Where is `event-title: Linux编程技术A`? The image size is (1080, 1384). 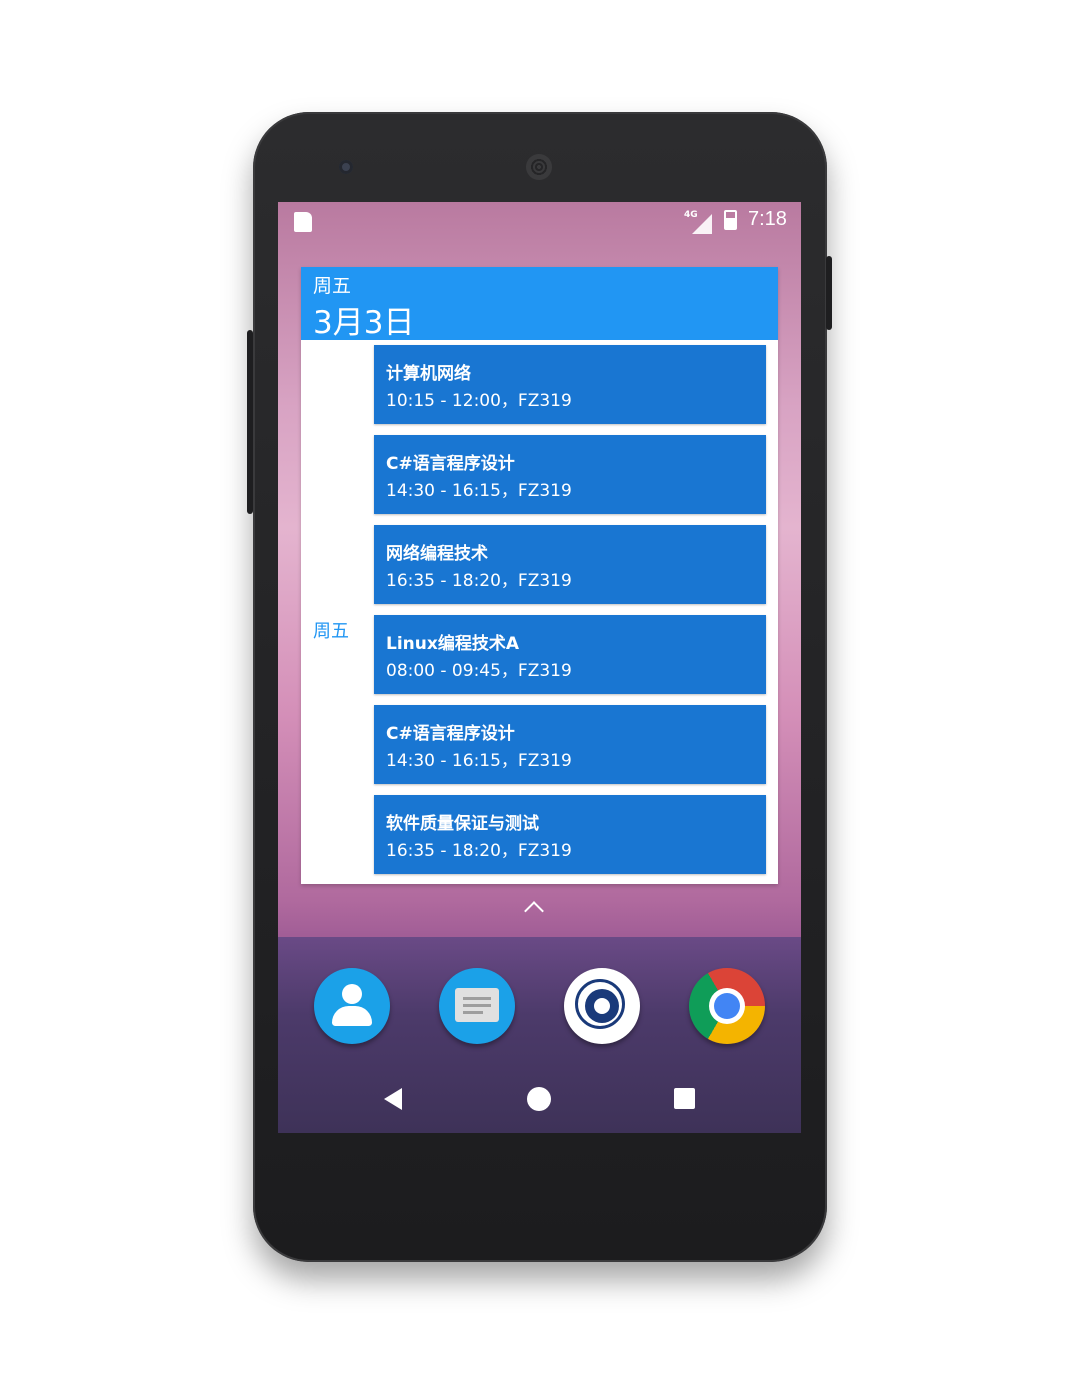
event-title: Linux编程技术A is located at coordinates (452, 644).